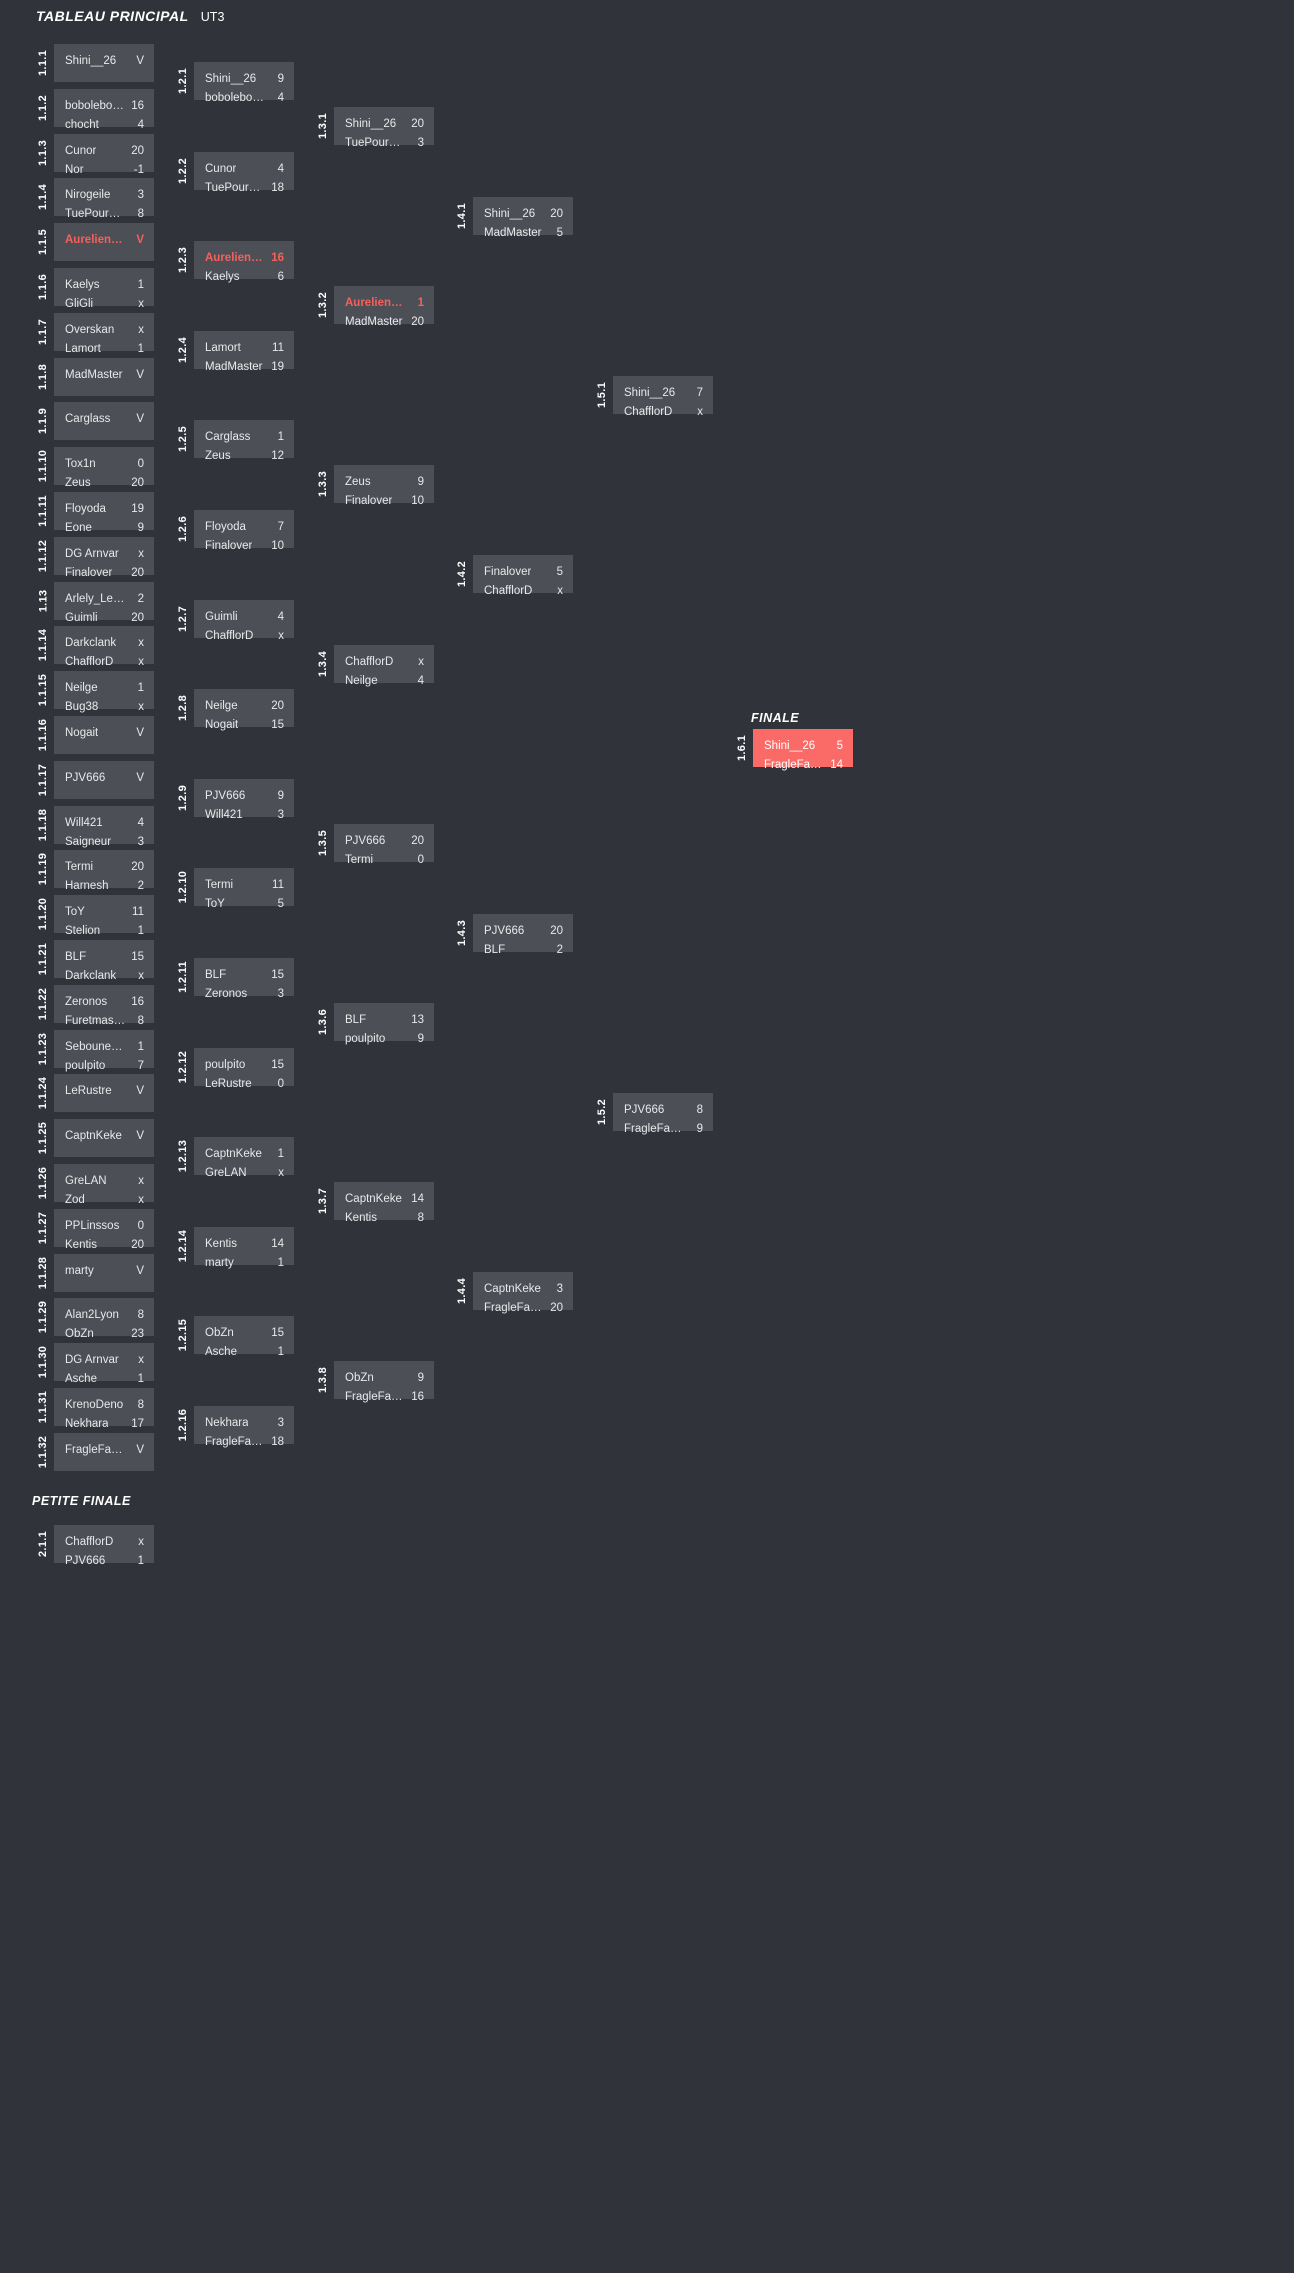 This screenshot has height=2273, width=1294. What do you see at coordinates (244, 710) in the screenshot?
I see `match-box: Neilge 20 Nogait 15` at bounding box center [244, 710].